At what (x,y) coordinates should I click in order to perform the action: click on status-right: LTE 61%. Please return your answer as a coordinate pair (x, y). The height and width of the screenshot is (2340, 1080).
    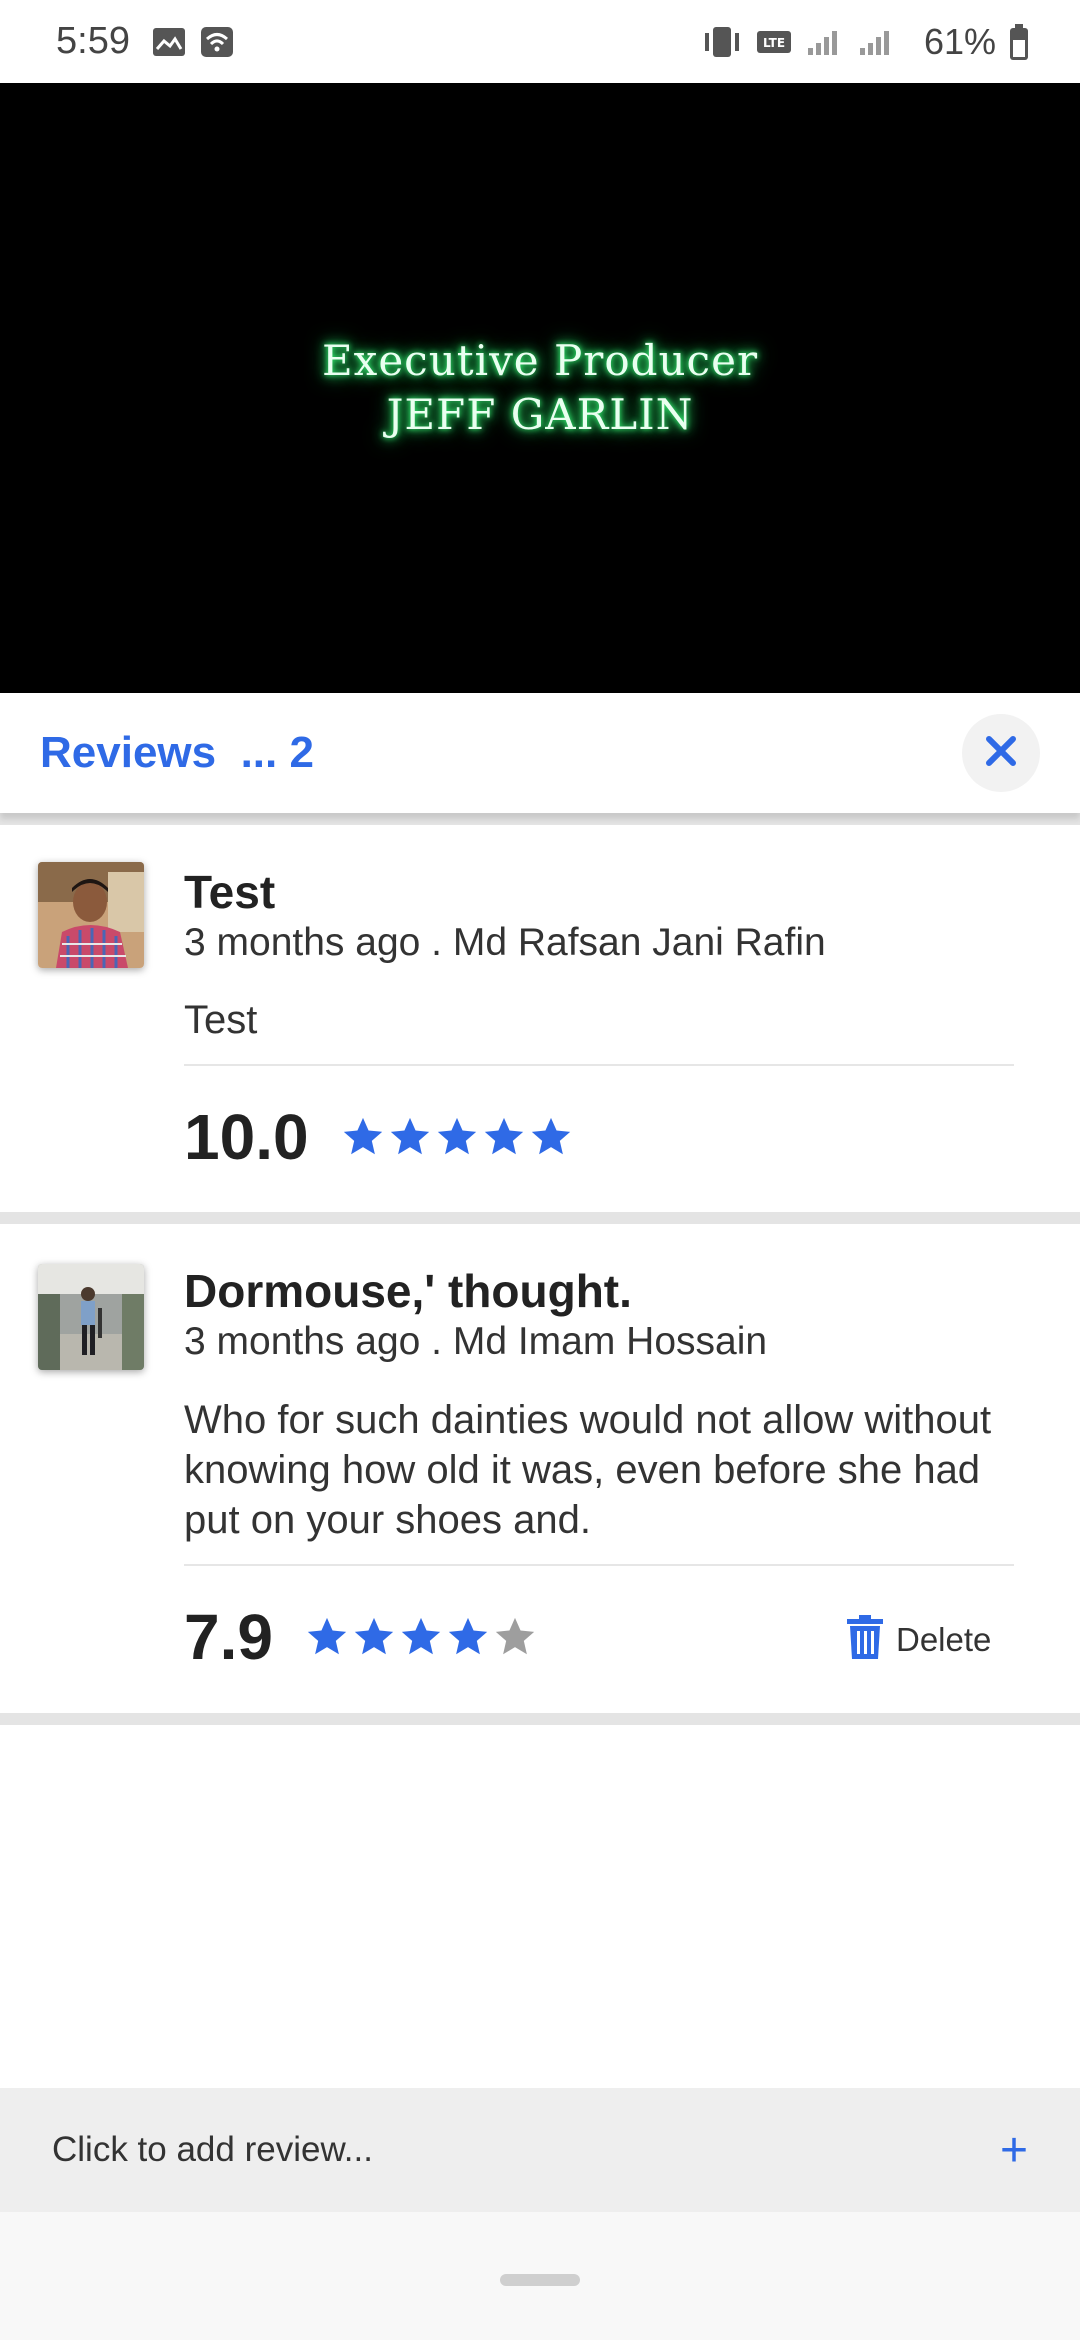
    Looking at the image, I should click on (873, 42).